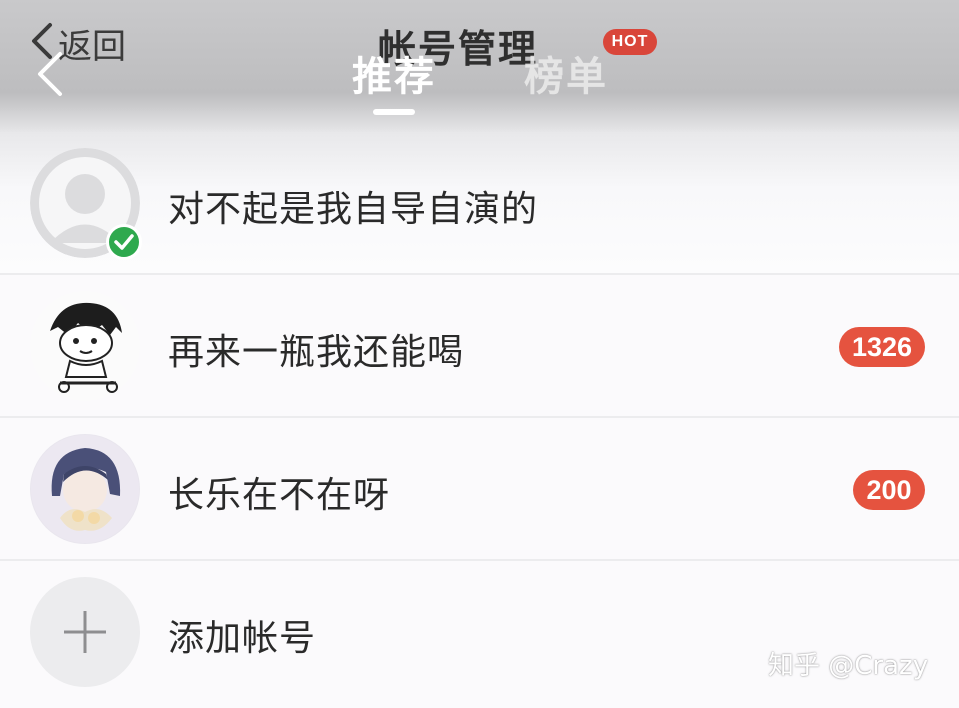 This screenshot has width=959, height=708. Describe the element at coordinates (353, 209) in the screenshot. I see `account-name: 对不起是我自导自演的` at that location.